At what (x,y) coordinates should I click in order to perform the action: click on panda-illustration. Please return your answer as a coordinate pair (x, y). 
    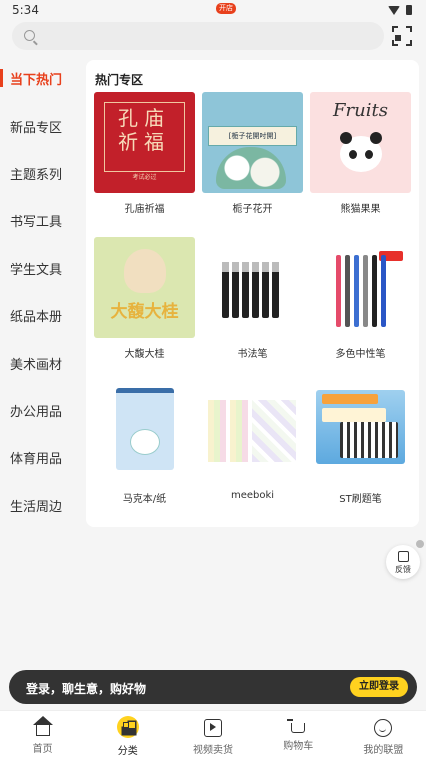
    Looking at the image, I should click on (361, 152).